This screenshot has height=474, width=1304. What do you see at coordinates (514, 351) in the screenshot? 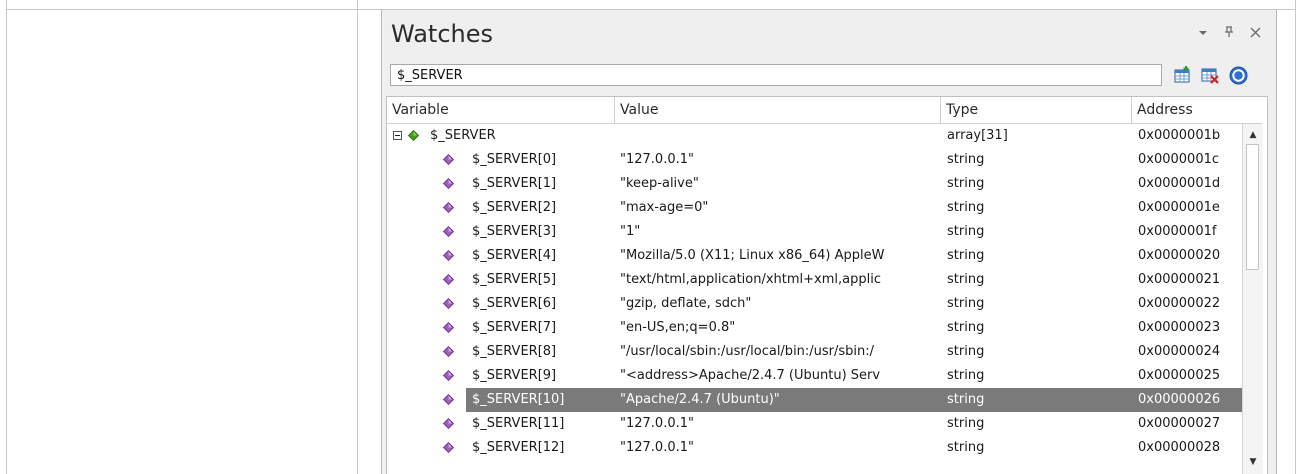
I see `variable-name: $_SERVER[8]` at bounding box center [514, 351].